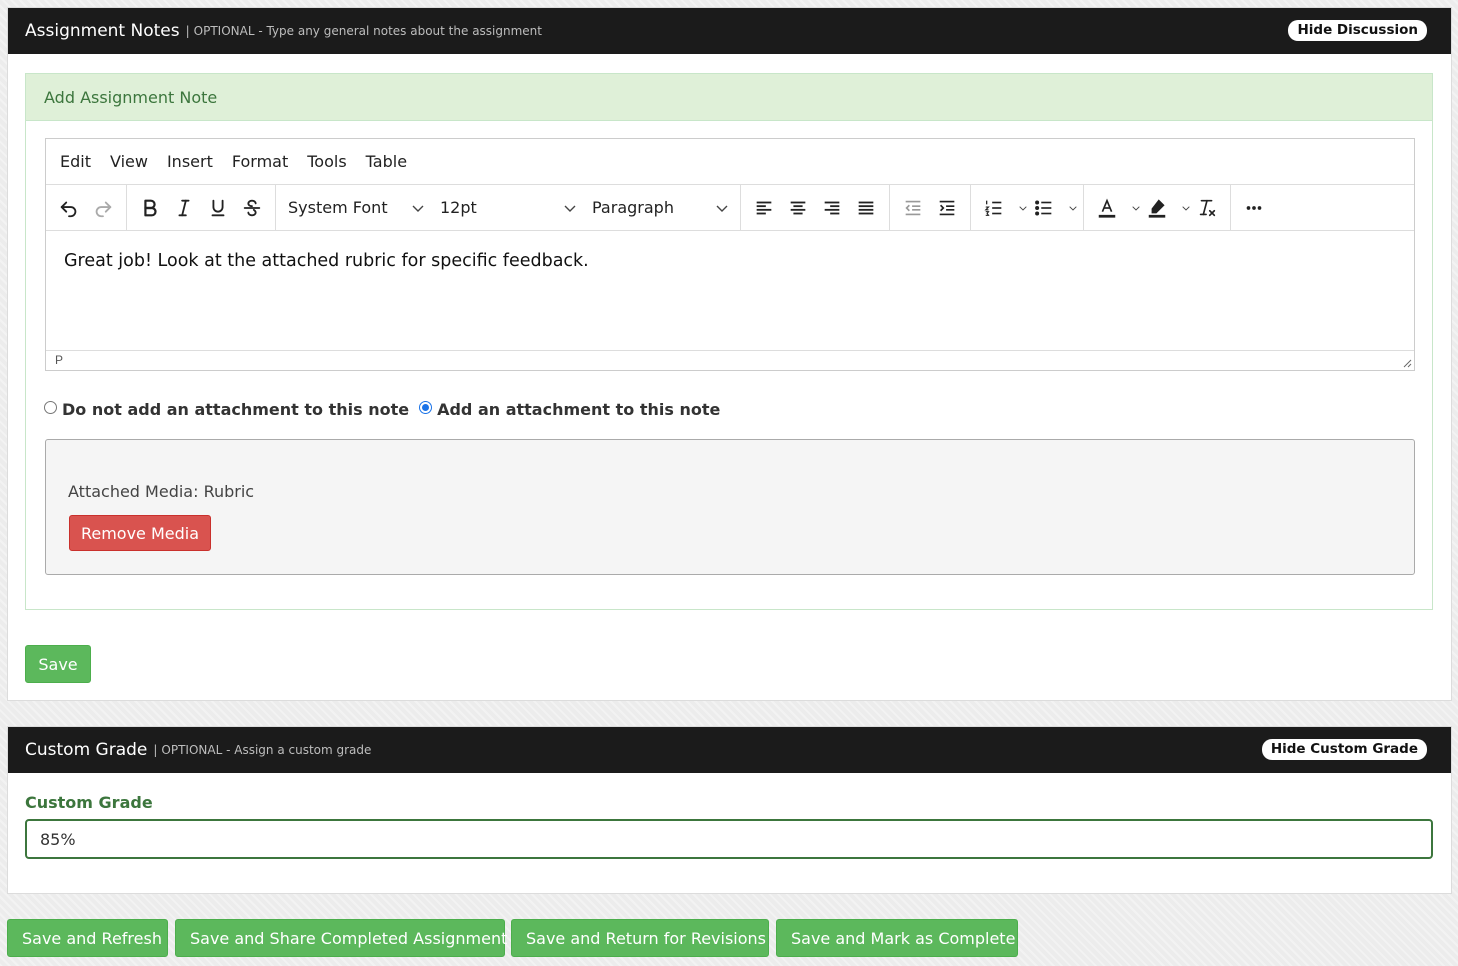 Image resolution: width=1458 pixels, height=966 pixels. I want to click on more-horizontal-icon, so click(1254, 207).